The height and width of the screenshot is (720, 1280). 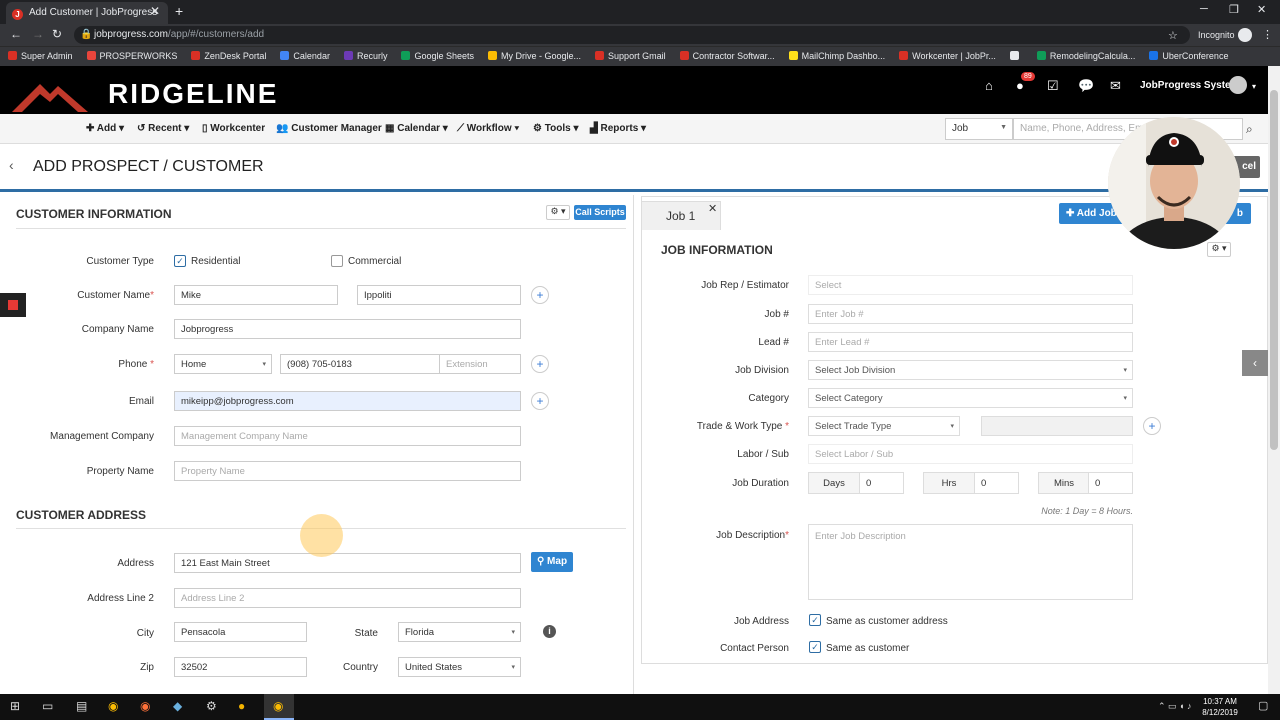 What do you see at coordinates (241, 706) in the screenshot?
I see `chat-app-icon: ●` at bounding box center [241, 706].